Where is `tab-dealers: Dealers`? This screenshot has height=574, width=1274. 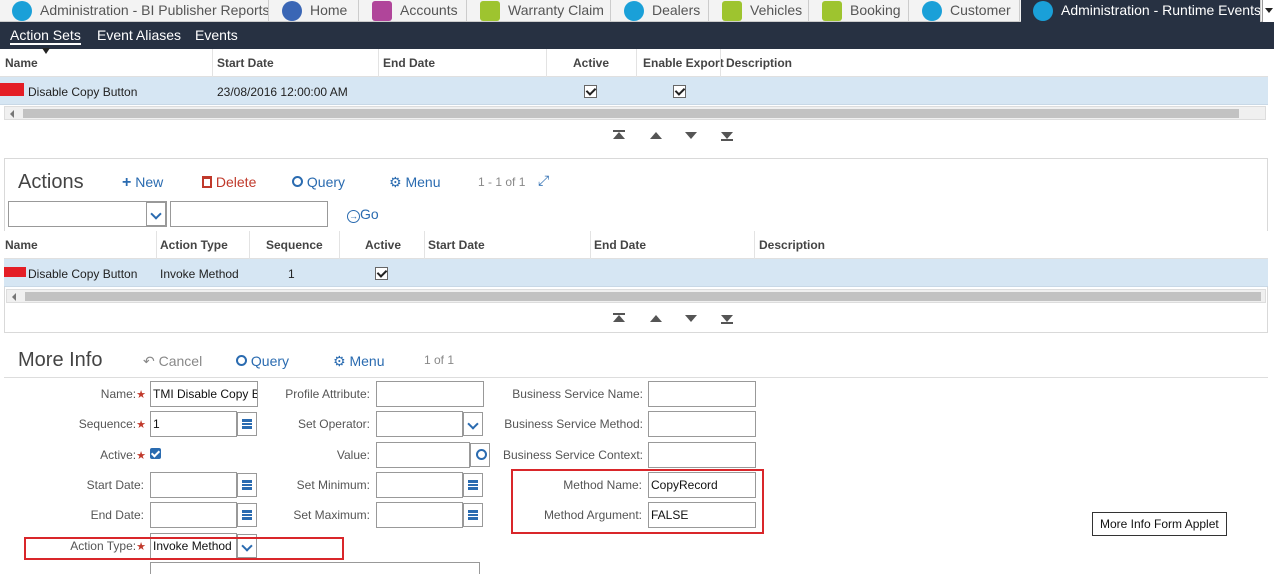
tab-dealers: Dealers is located at coordinates (660, 11).